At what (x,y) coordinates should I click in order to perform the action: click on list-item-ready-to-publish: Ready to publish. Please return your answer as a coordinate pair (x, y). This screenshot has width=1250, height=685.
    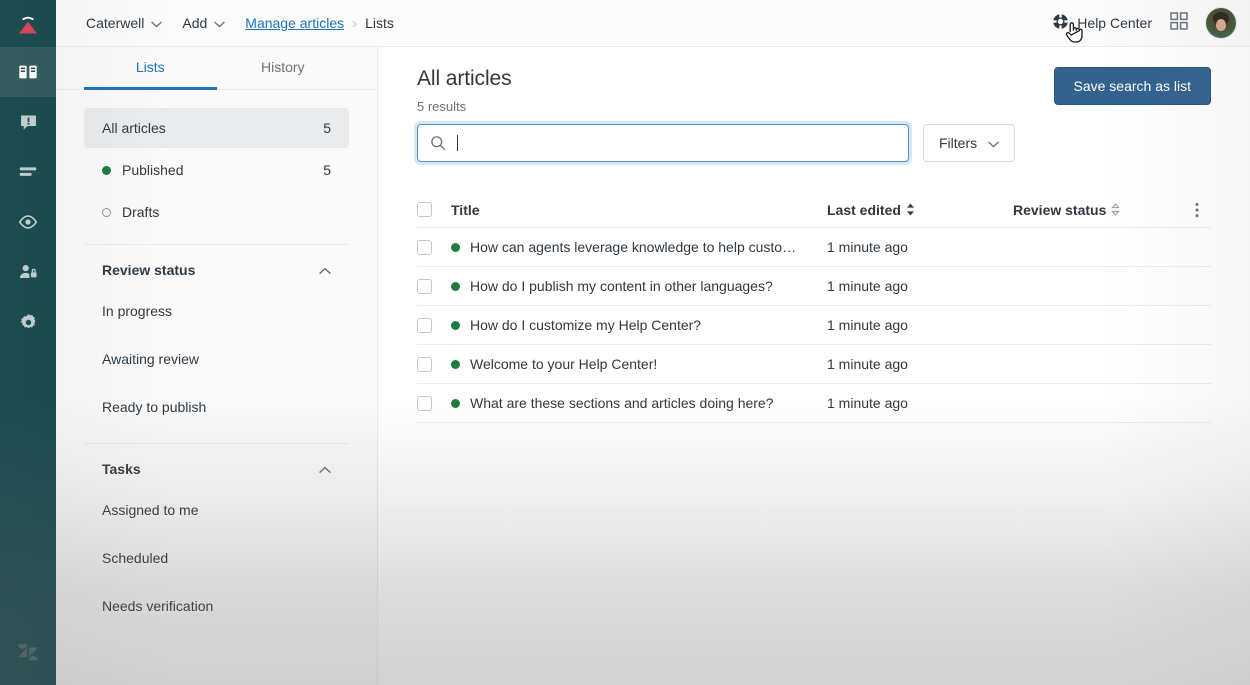
    Looking at the image, I should click on (216, 407).